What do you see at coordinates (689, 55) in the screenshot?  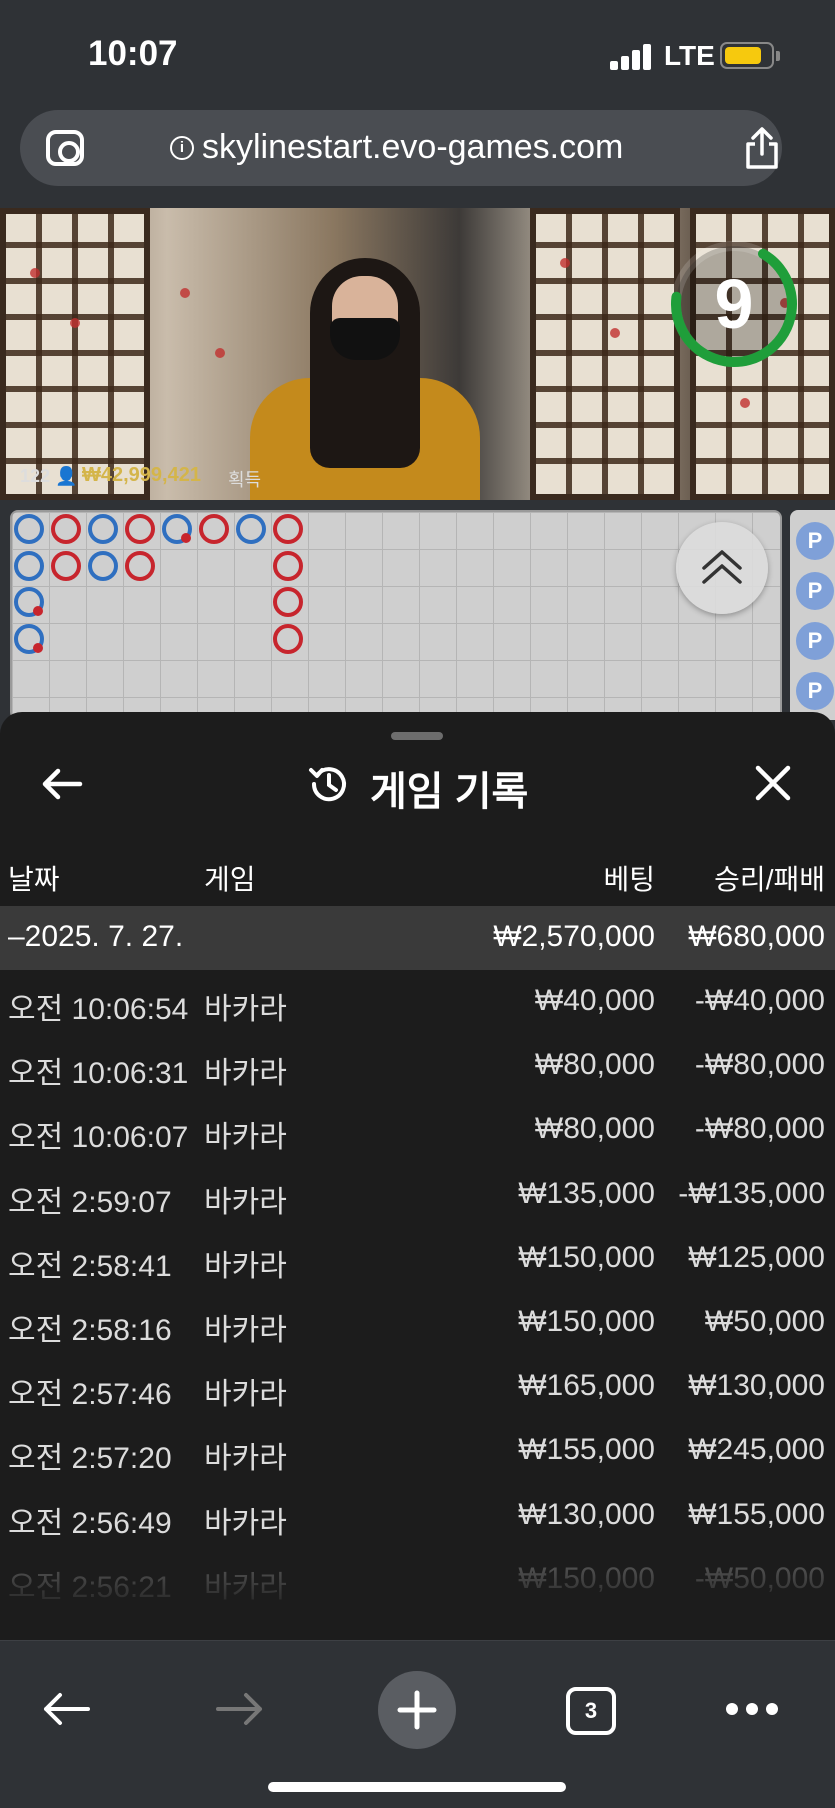 I see `network-type: LTE` at bounding box center [689, 55].